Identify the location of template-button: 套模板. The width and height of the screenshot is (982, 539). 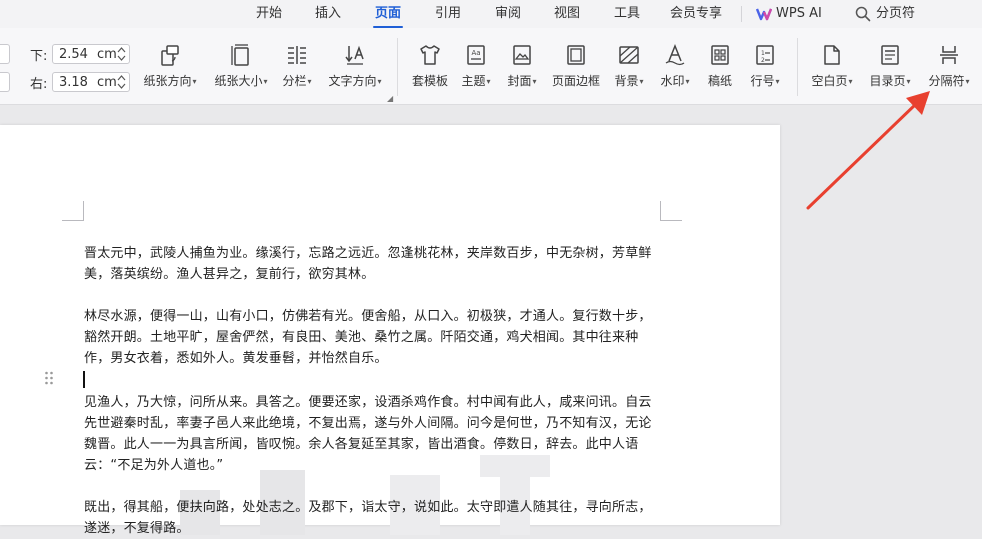
(430, 66).